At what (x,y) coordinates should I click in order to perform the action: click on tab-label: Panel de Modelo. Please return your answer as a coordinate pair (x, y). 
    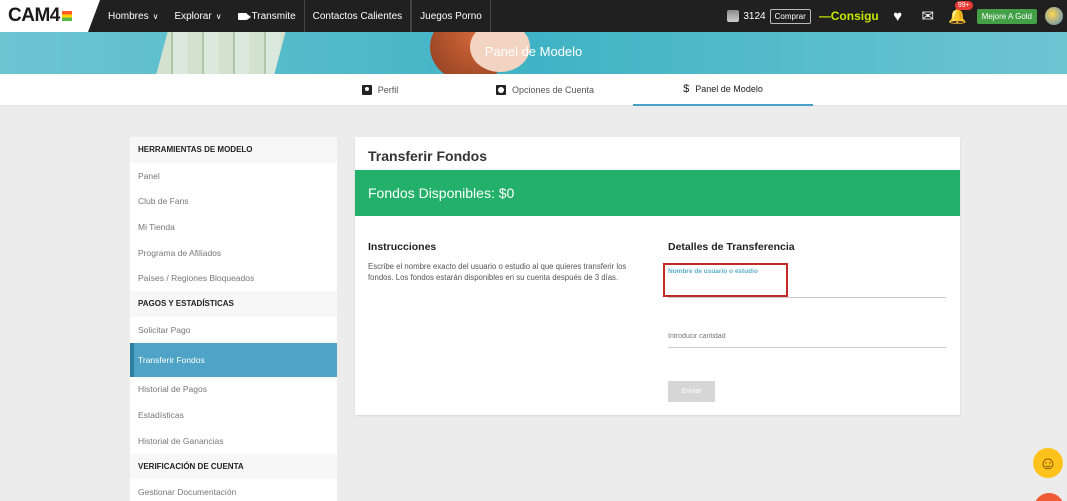
    Looking at the image, I should click on (729, 89).